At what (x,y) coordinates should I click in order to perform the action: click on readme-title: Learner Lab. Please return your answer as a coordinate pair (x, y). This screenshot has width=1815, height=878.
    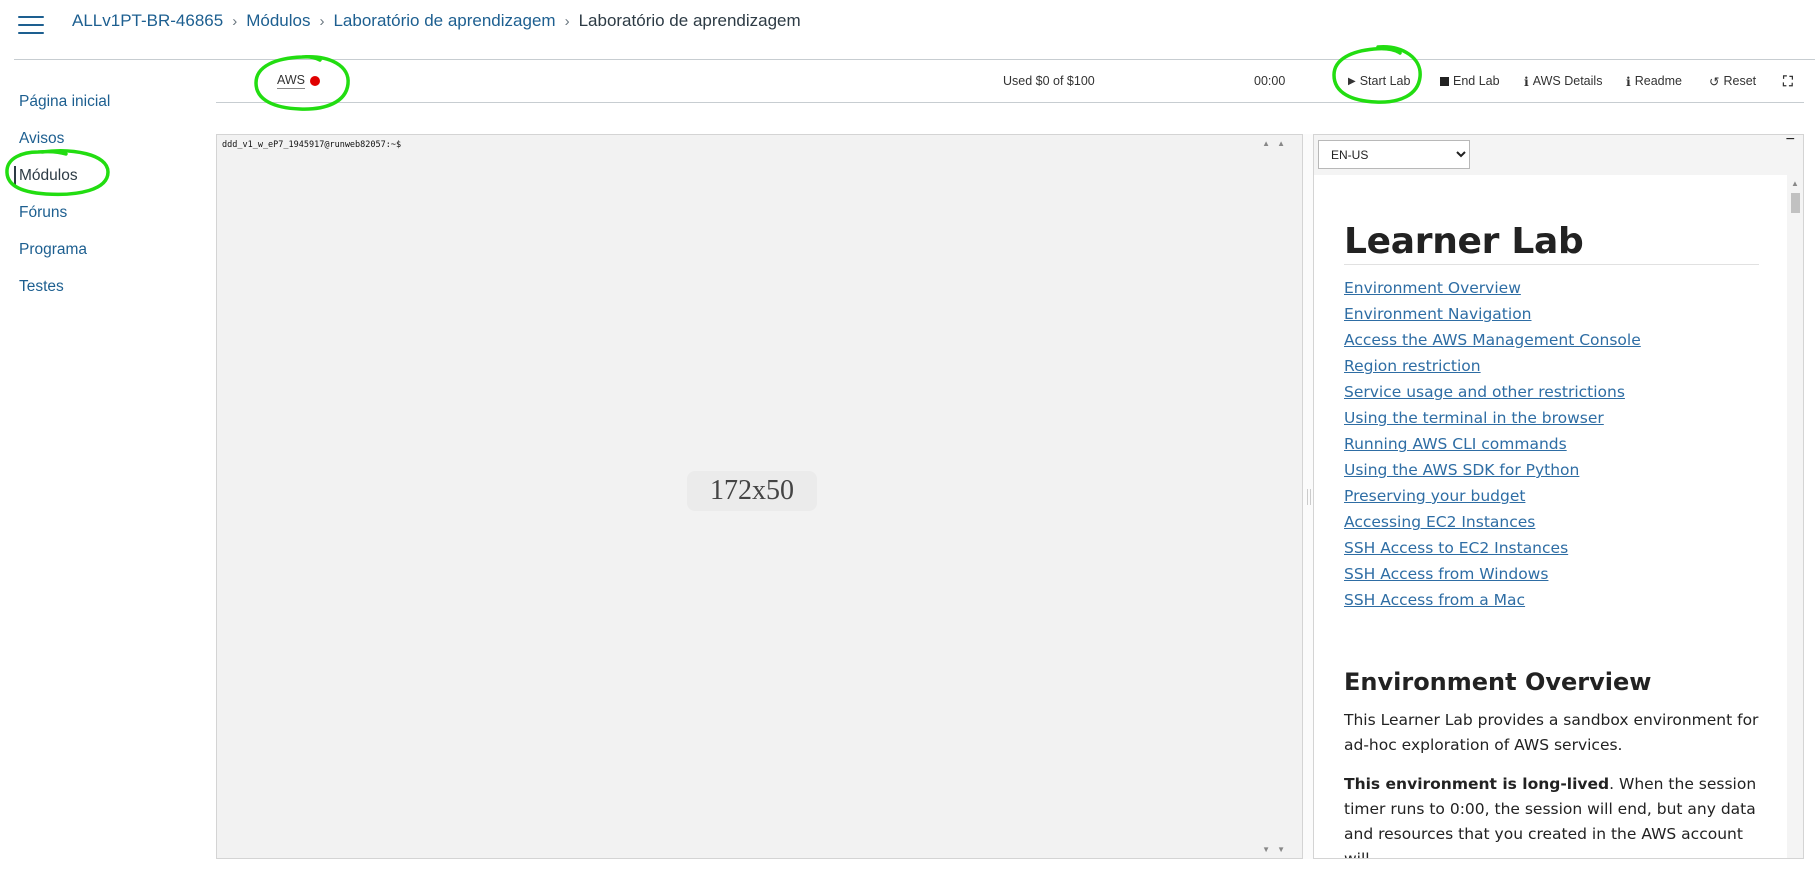
    Looking at the image, I should click on (1551, 243).